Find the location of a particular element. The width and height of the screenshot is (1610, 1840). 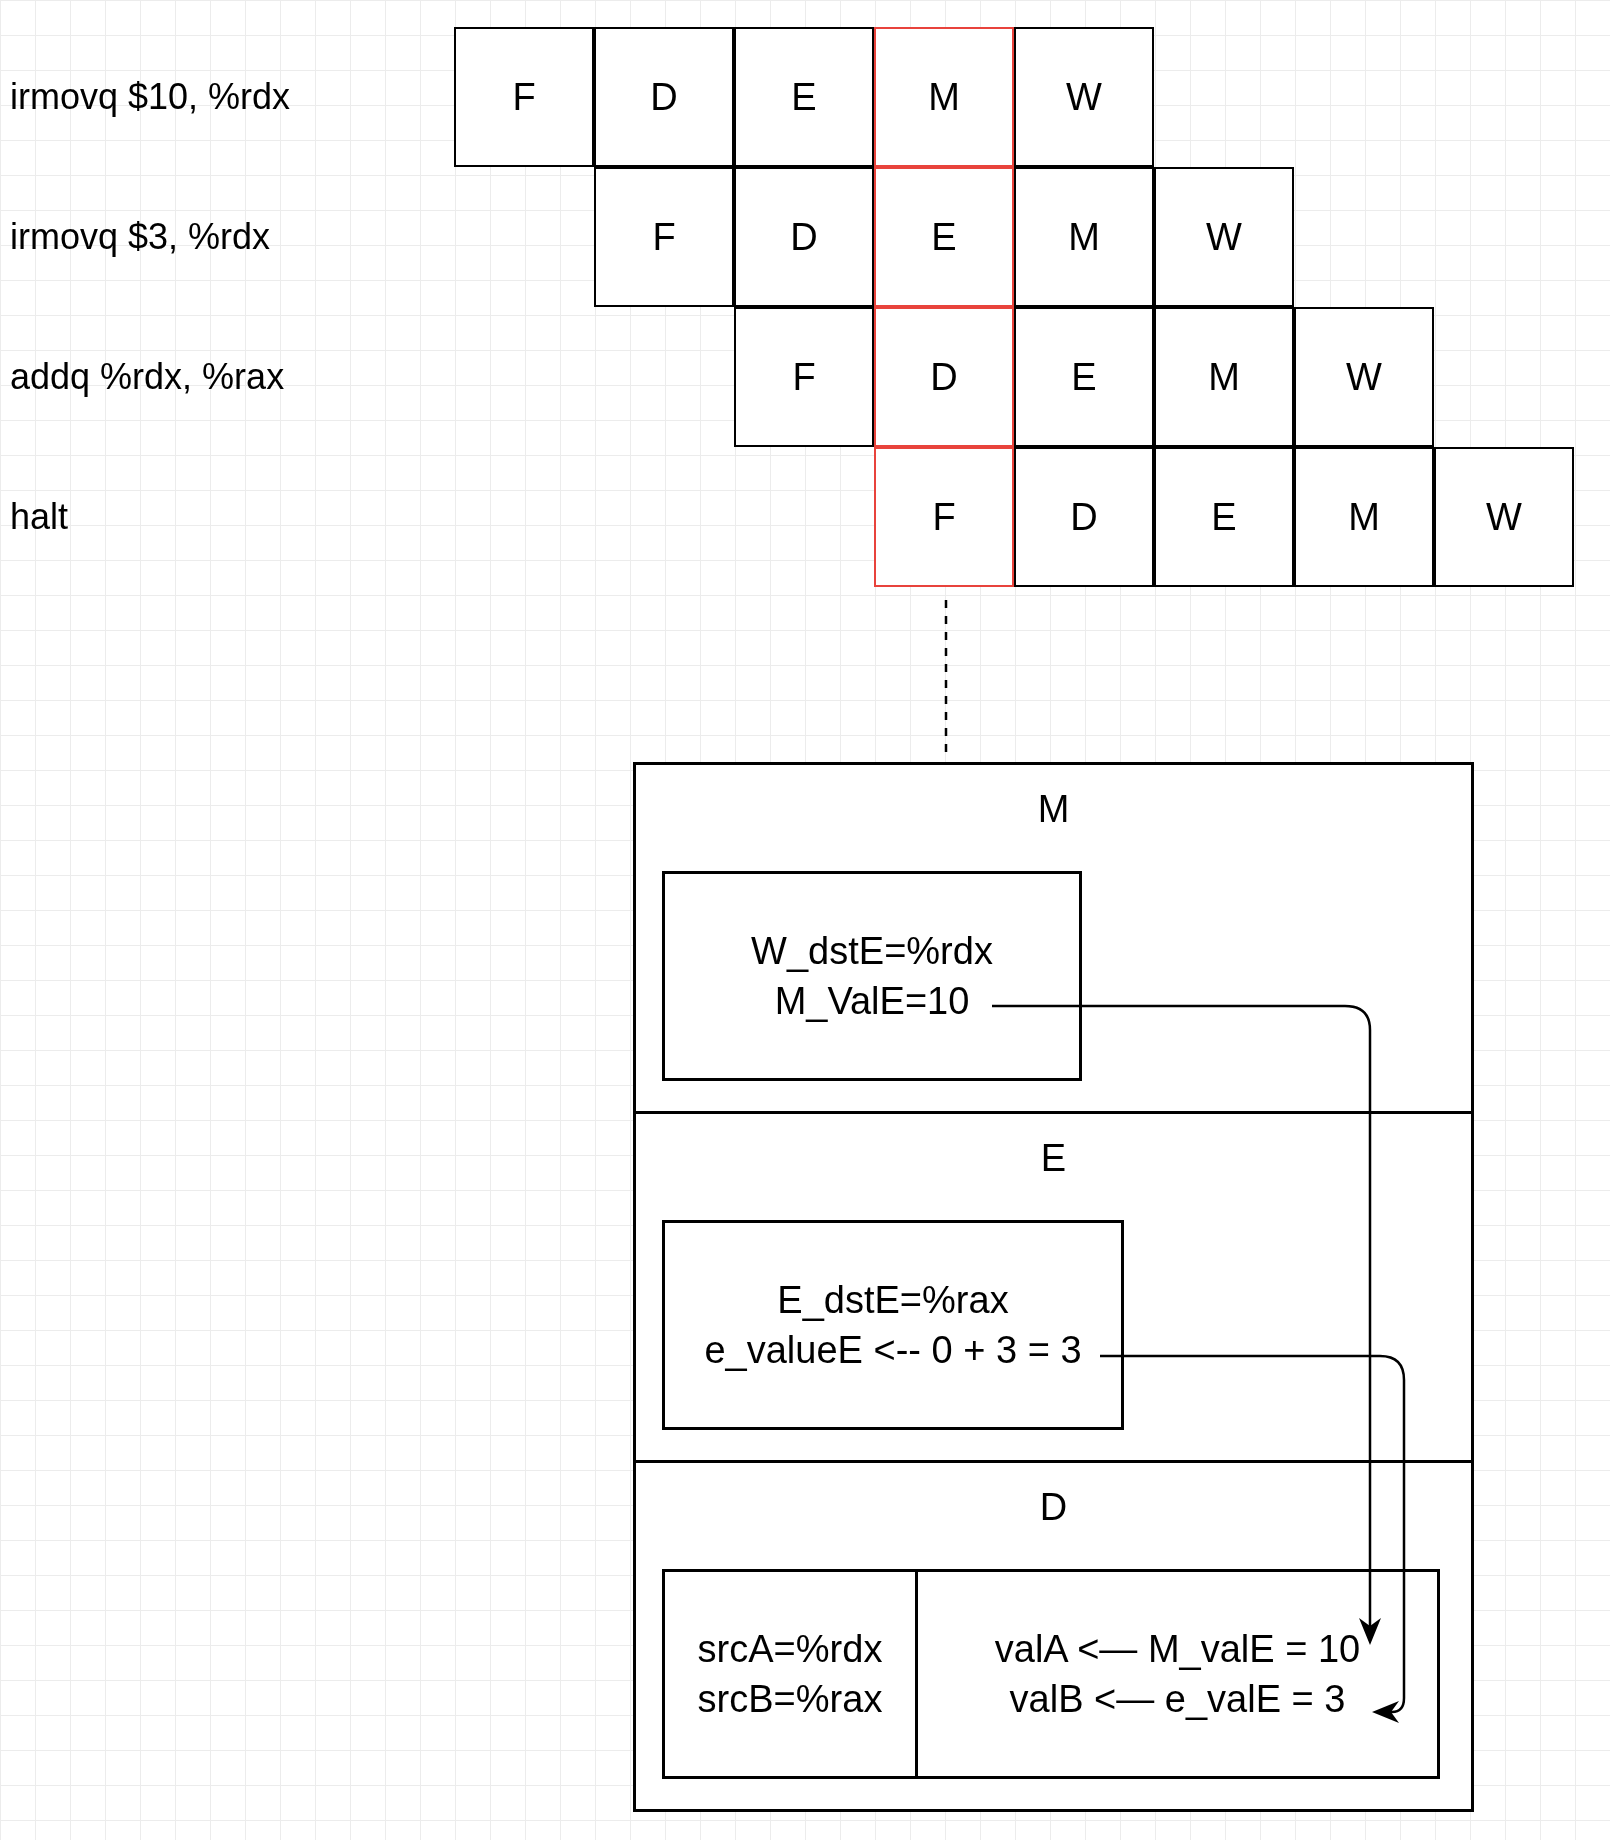

instruction-label: irmovq $3, %rdx is located at coordinates (140, 237).